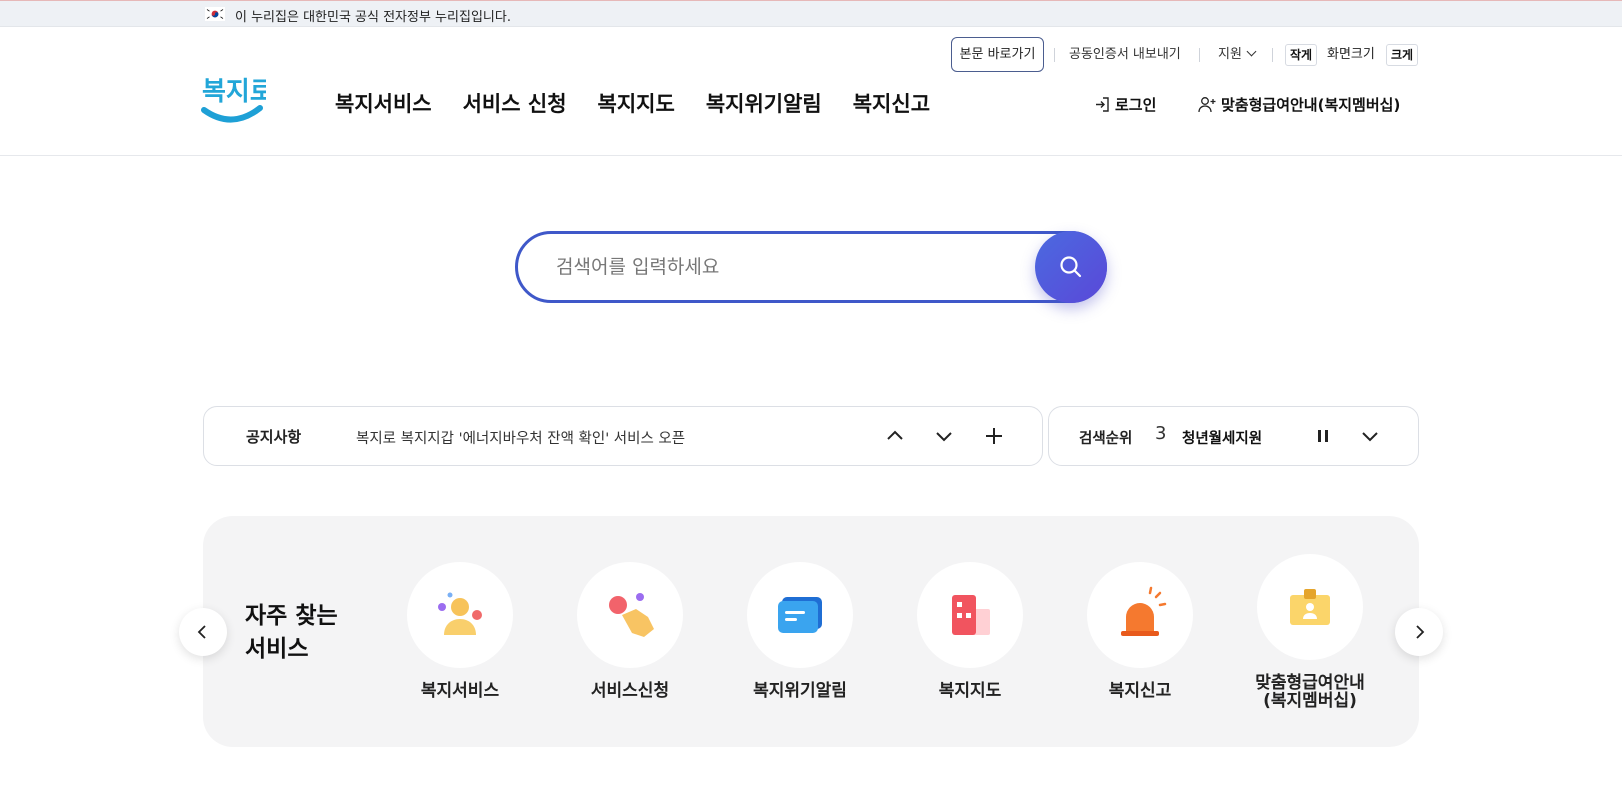 This screenshot has width=1622, height=804. I want to click on search-box, so click(811, 267).